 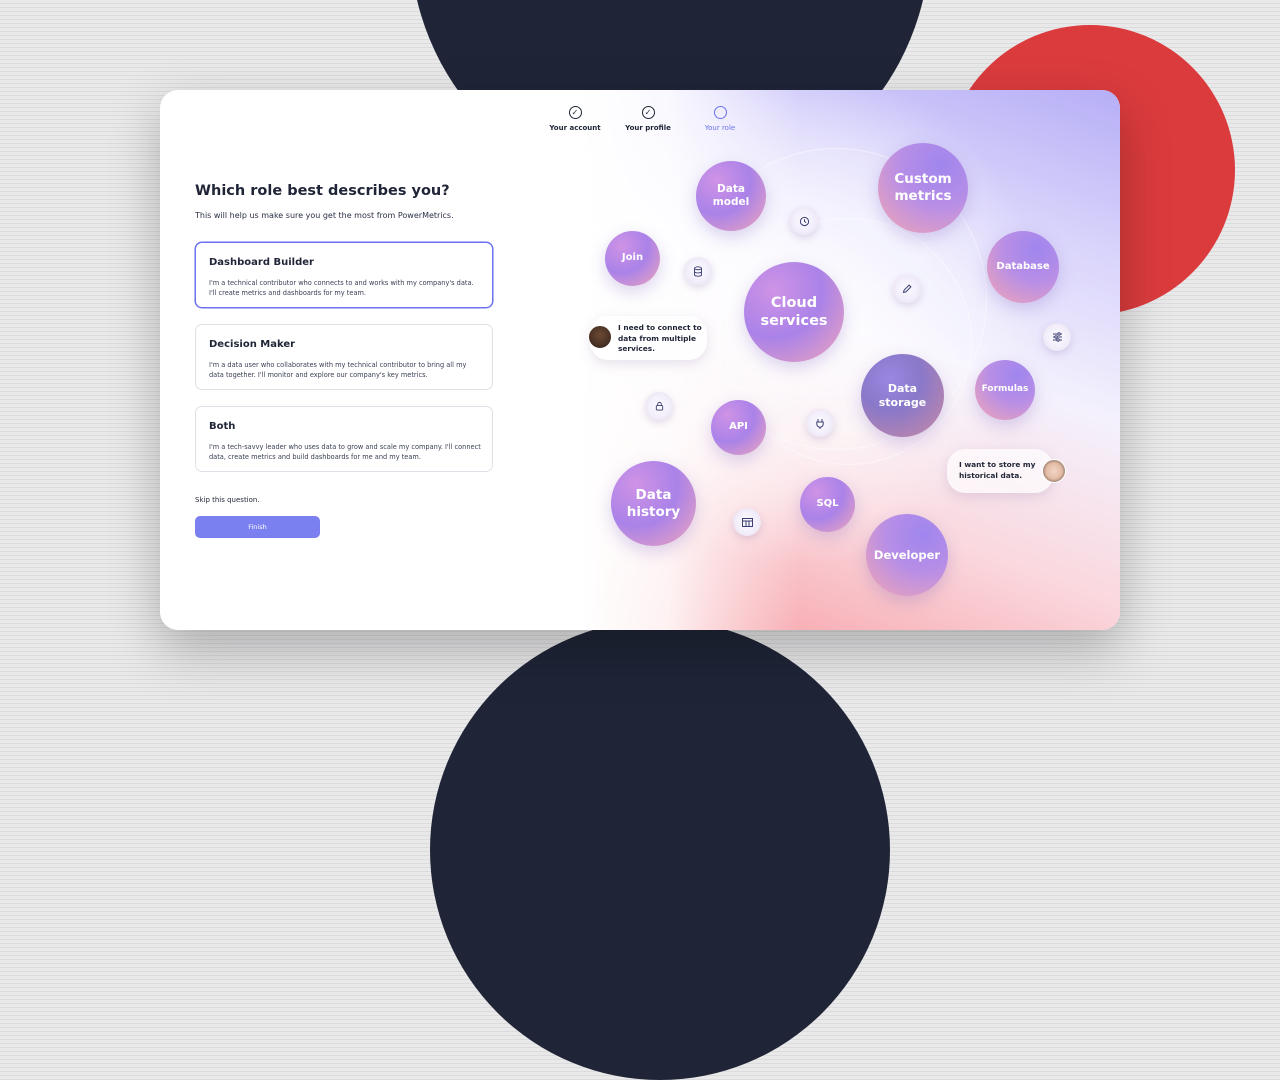 I want to click on table-icon, so click(x=747, y=522).